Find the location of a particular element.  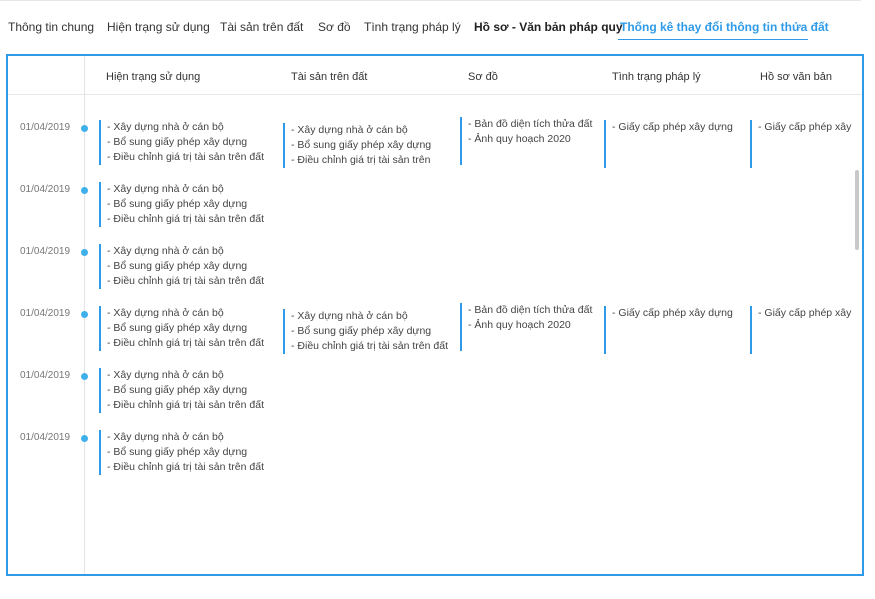

active-tab-underline is located at coordinates (713, 39).